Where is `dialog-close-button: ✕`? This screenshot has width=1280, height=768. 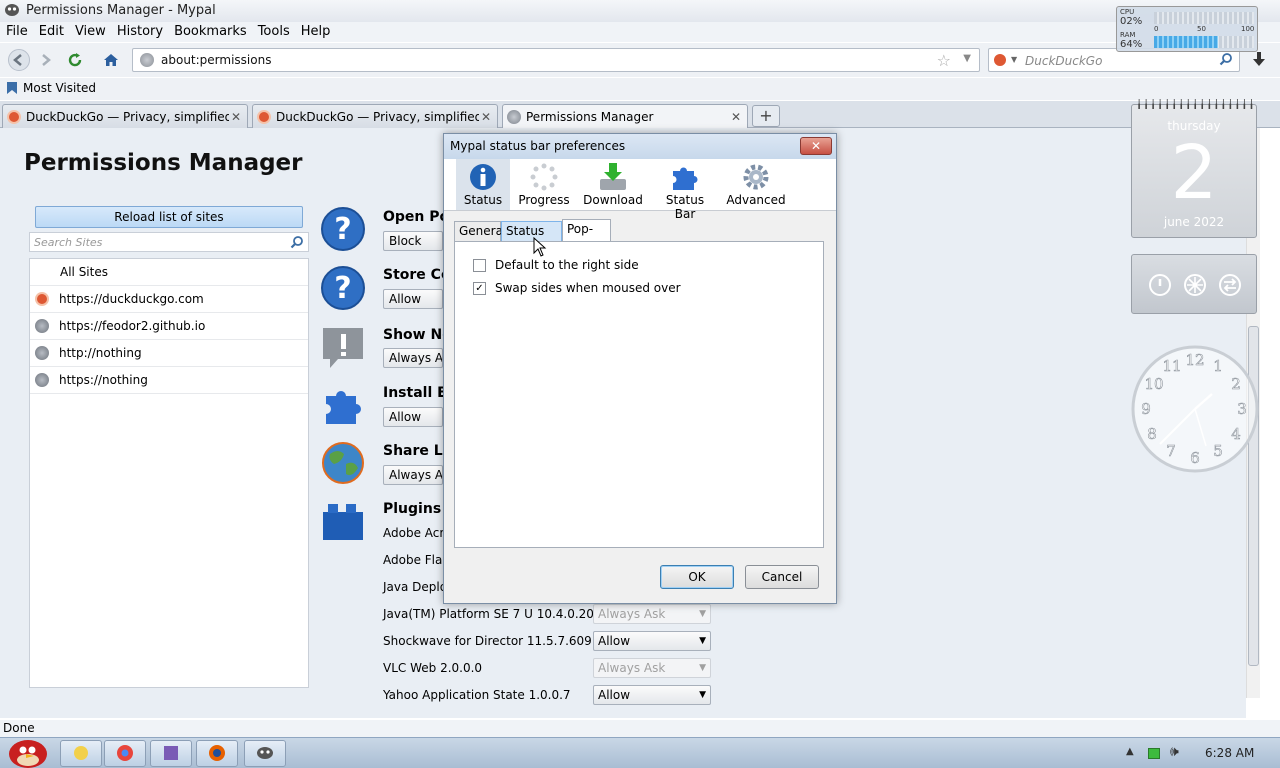
dialog-close-button: ✕ is located at coordinates (816, 146).